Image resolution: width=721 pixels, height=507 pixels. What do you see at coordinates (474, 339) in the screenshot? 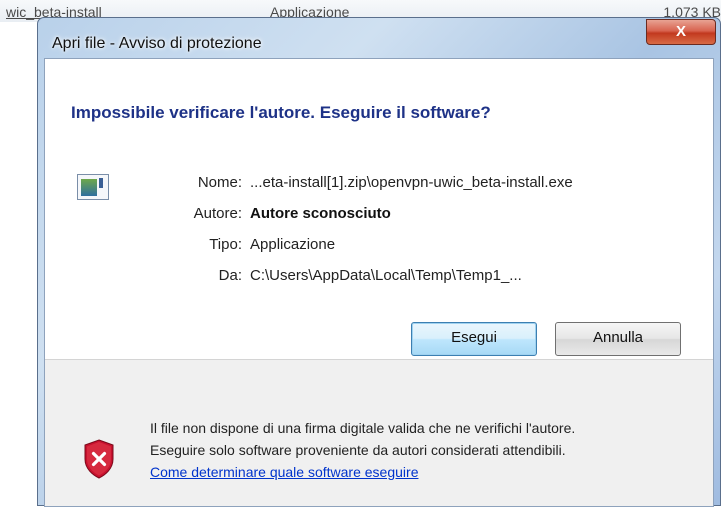
I see `run-button: Esegui` at bounding box center [474, 339].